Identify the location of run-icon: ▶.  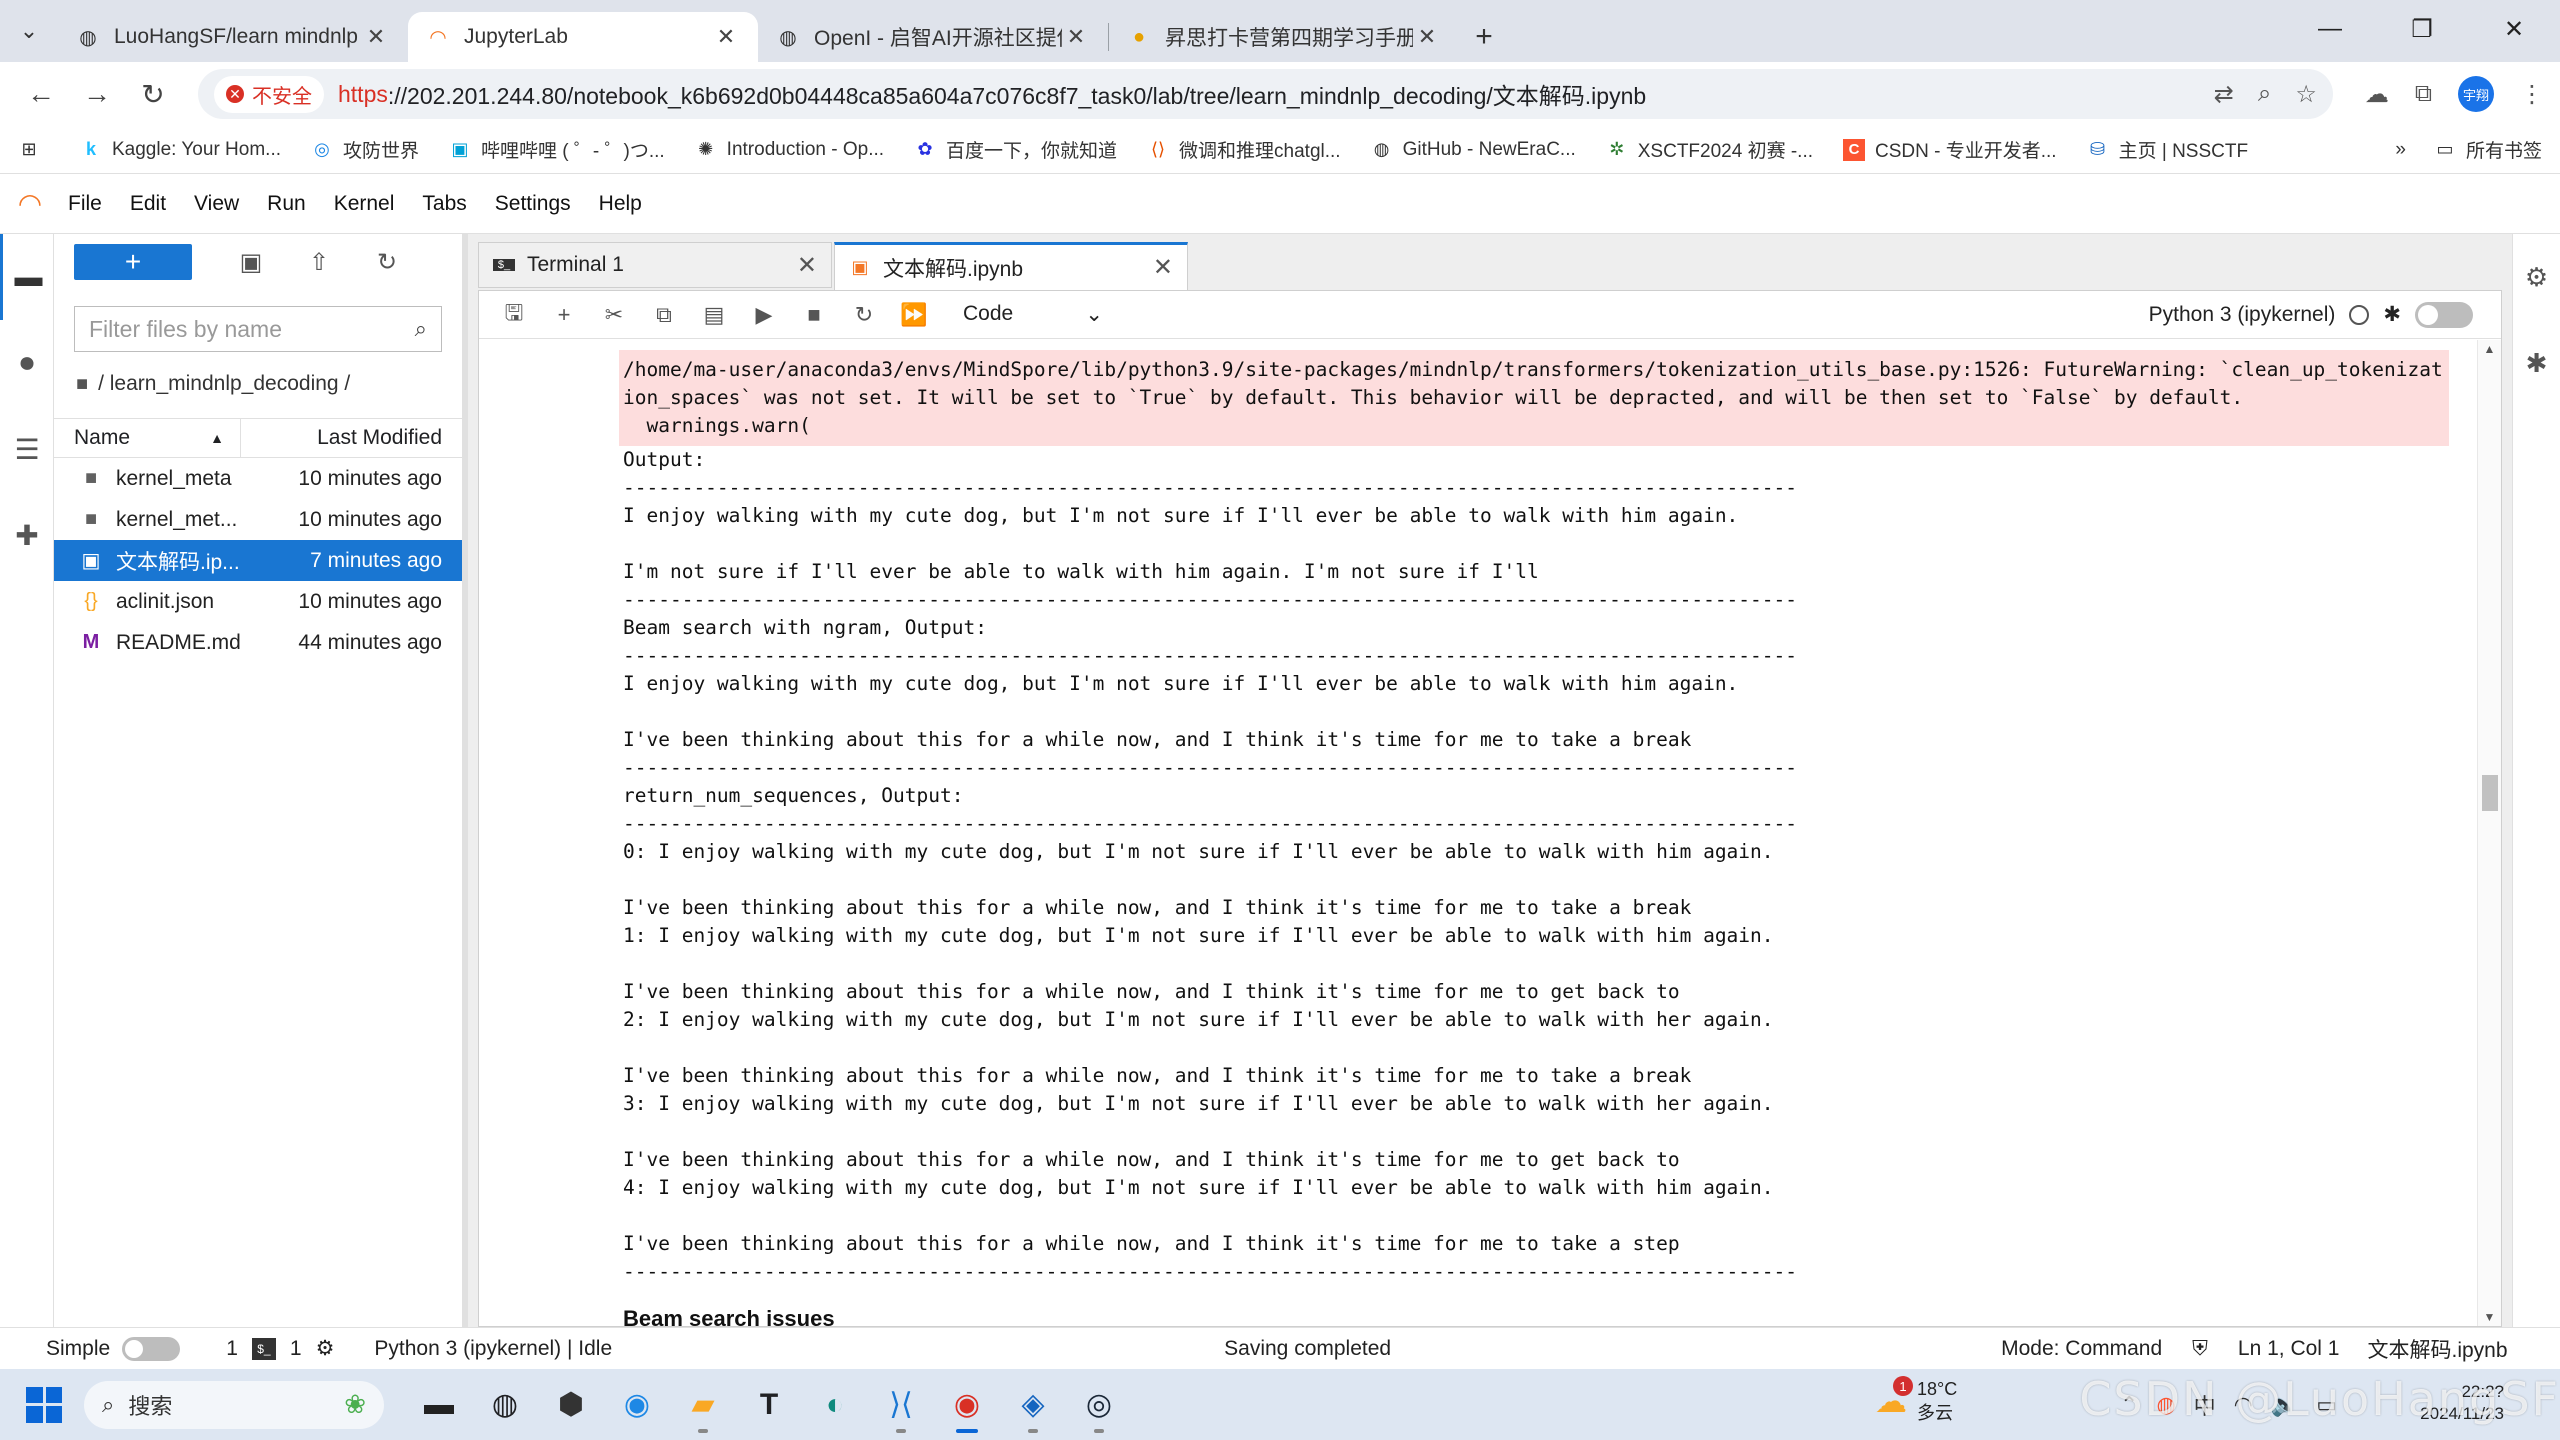
(764, 315).